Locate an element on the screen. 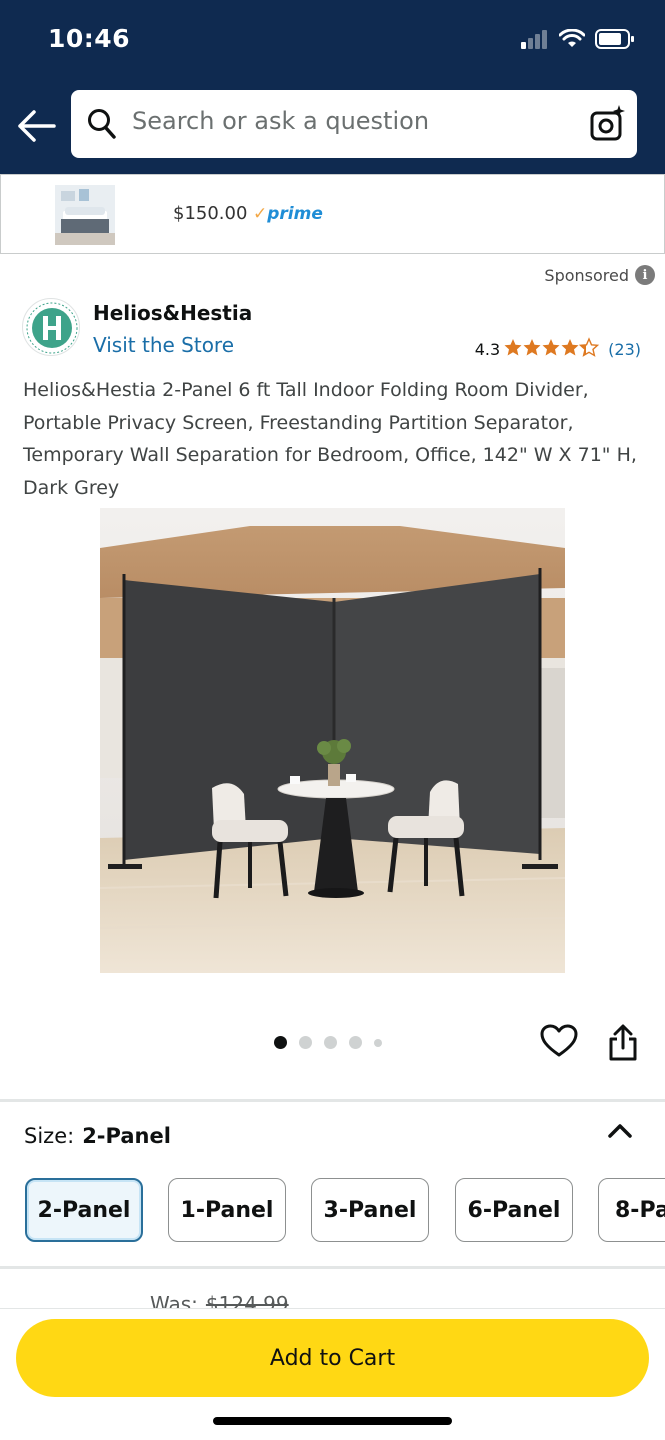 Image resolution: width=665 pixels, height=1440 pixels. cellular-signal-icon is located at coordinates (535, 41).